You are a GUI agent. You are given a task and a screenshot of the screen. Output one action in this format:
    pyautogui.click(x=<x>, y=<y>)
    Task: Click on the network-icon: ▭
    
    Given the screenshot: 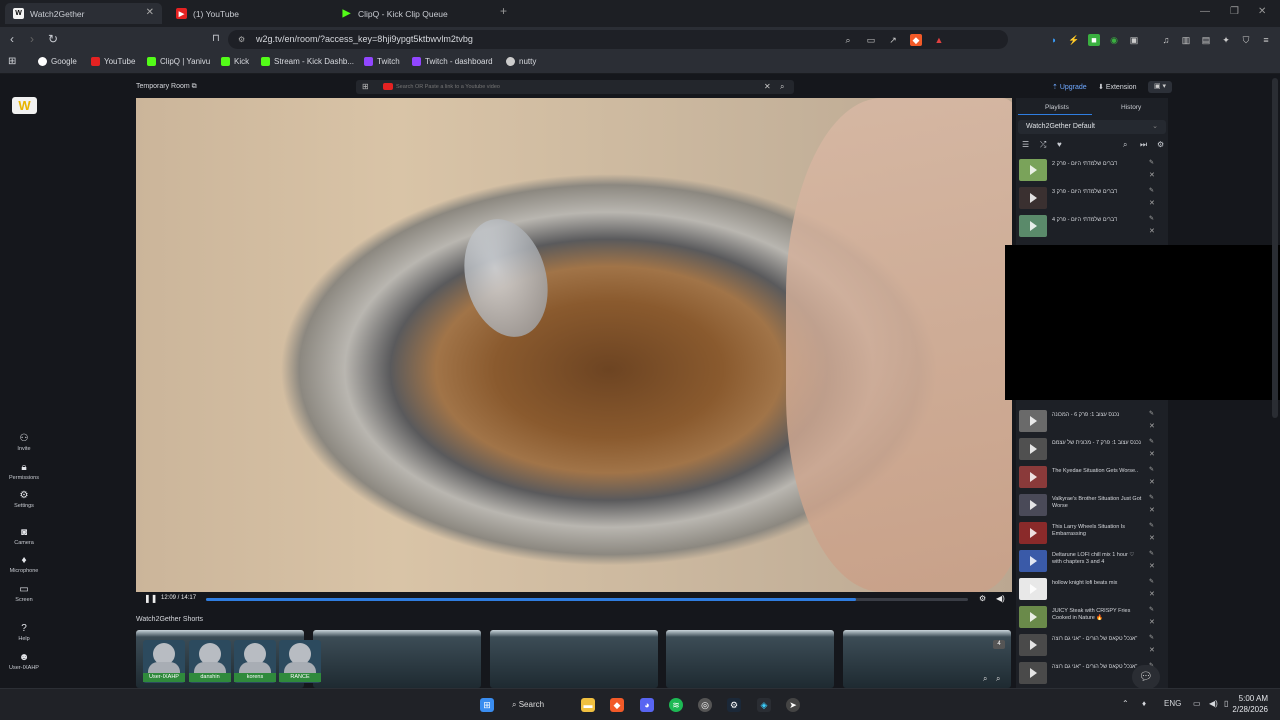 What is the action you would take?
    pyautogui.click(x=1197, y=703)
    